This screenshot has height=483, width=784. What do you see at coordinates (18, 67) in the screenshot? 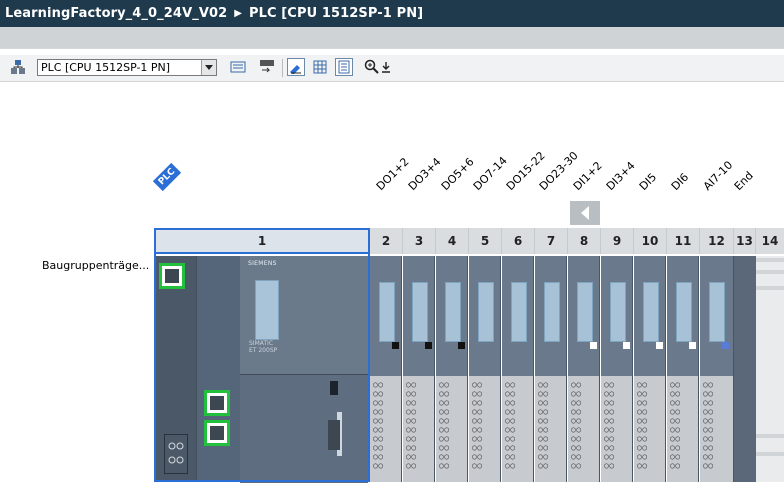
I see `network-view-icon` at bounding box center [18, 67].